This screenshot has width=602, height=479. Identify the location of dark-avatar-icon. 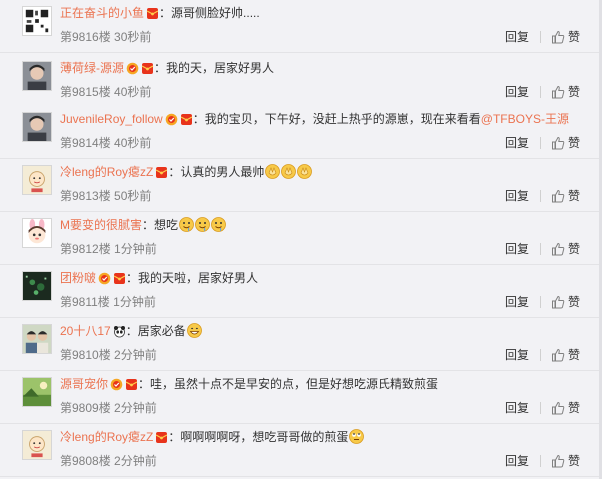
(37, 286).